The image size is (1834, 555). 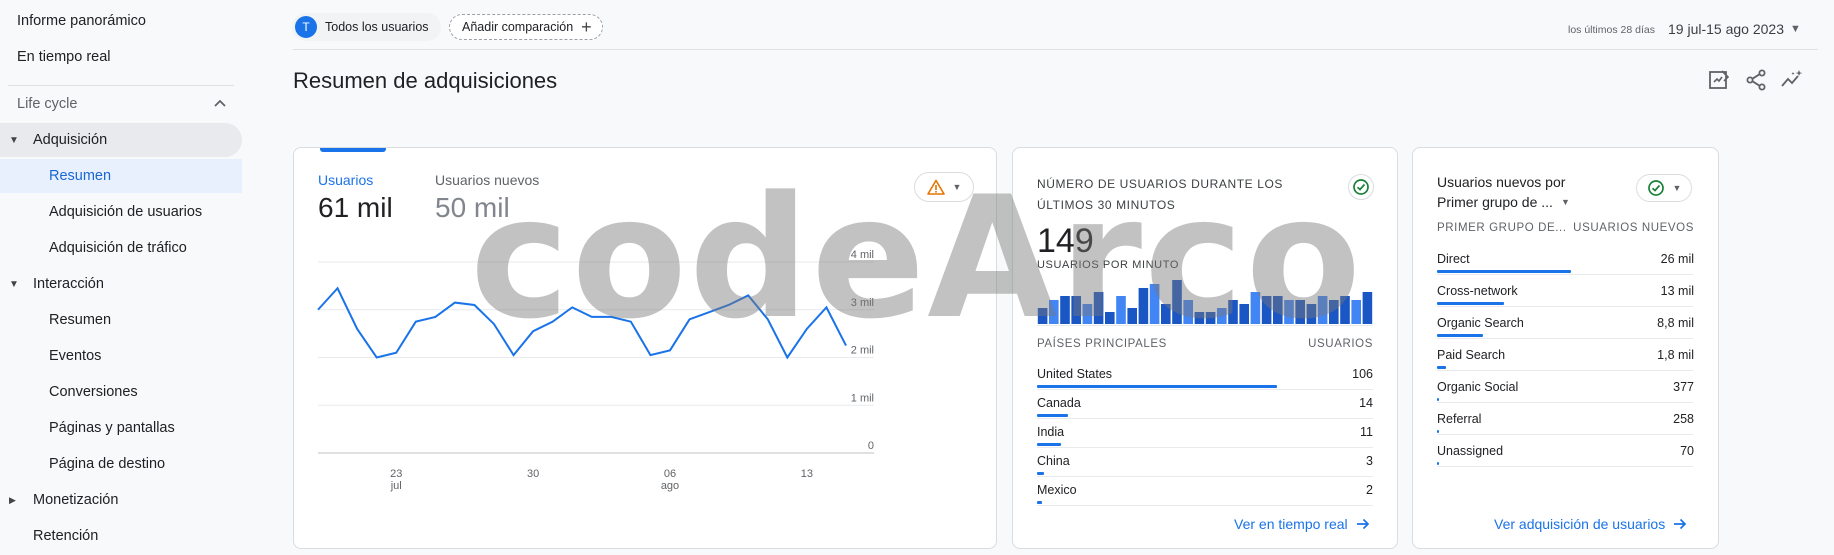 I want to click on nav-group-monetizacion: ▶ Monetización, so click(x=121, y=500).